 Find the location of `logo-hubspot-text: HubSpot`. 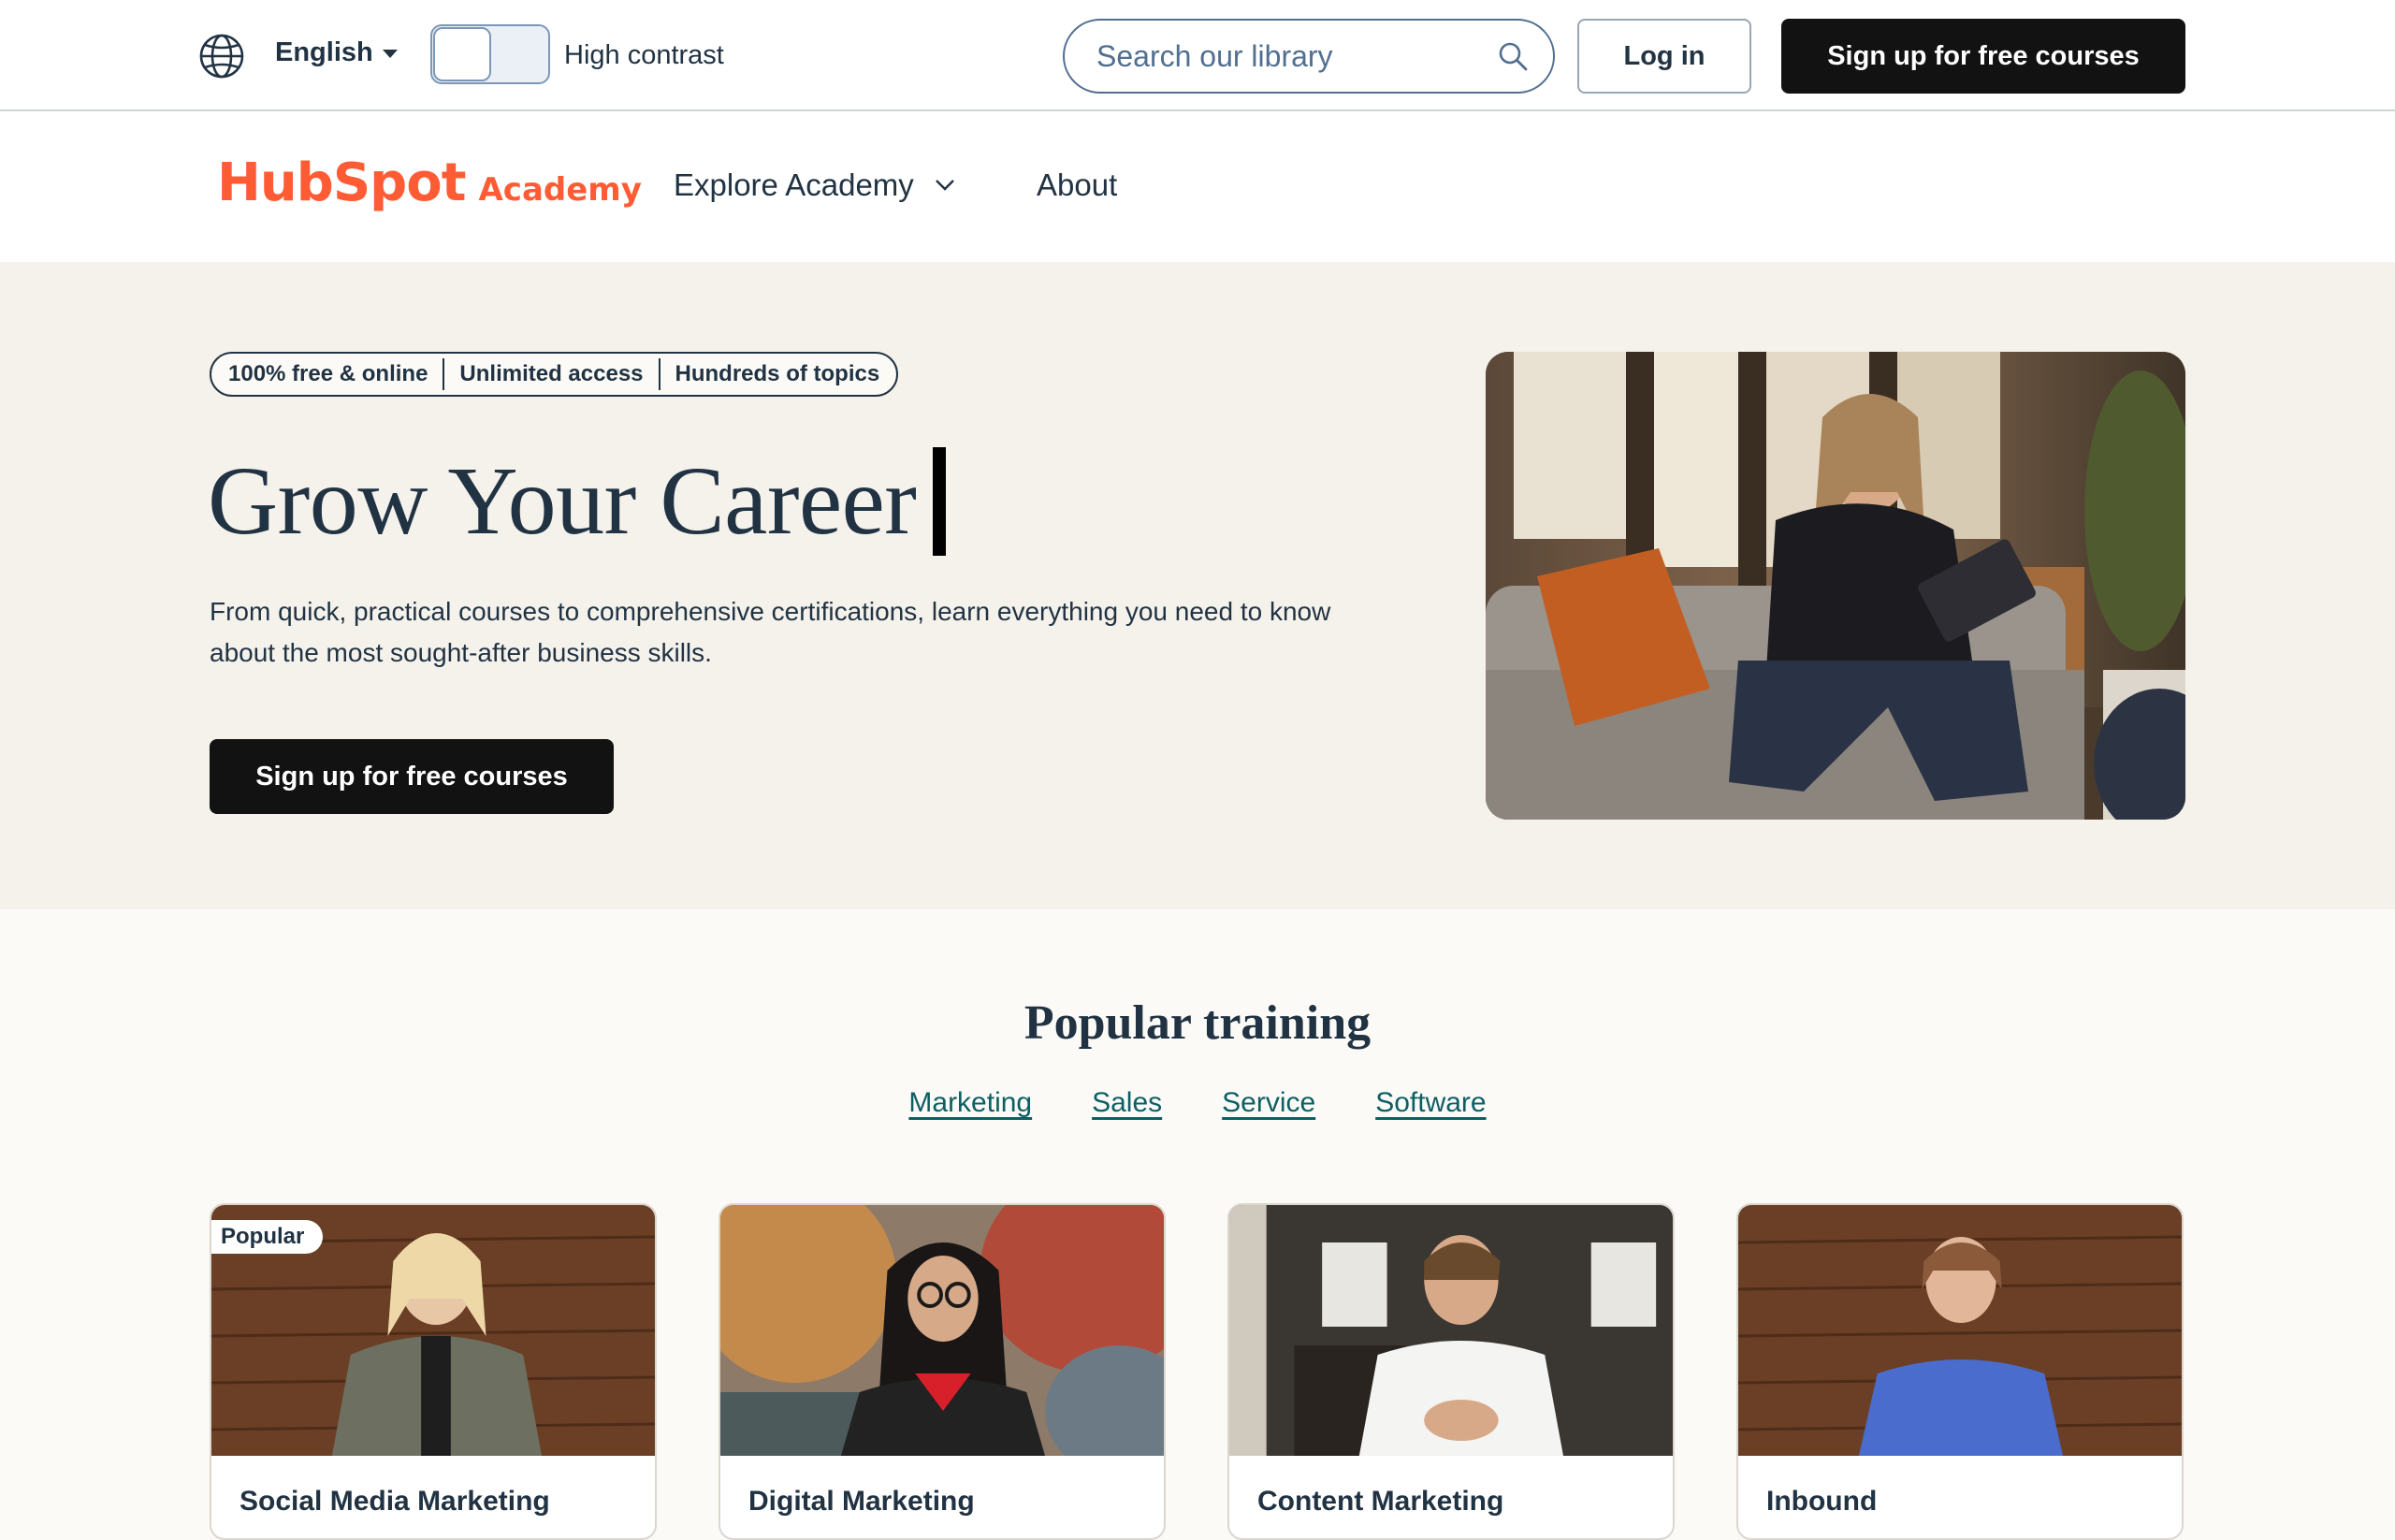

logo-hubspot-text: HubSpot is located at coordinates (341, 183).